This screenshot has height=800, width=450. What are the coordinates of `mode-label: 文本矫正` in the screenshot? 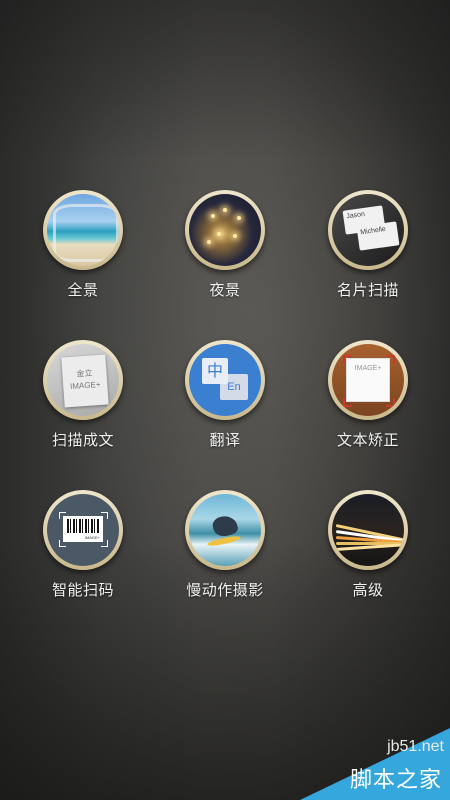 It's located at (367, 440).